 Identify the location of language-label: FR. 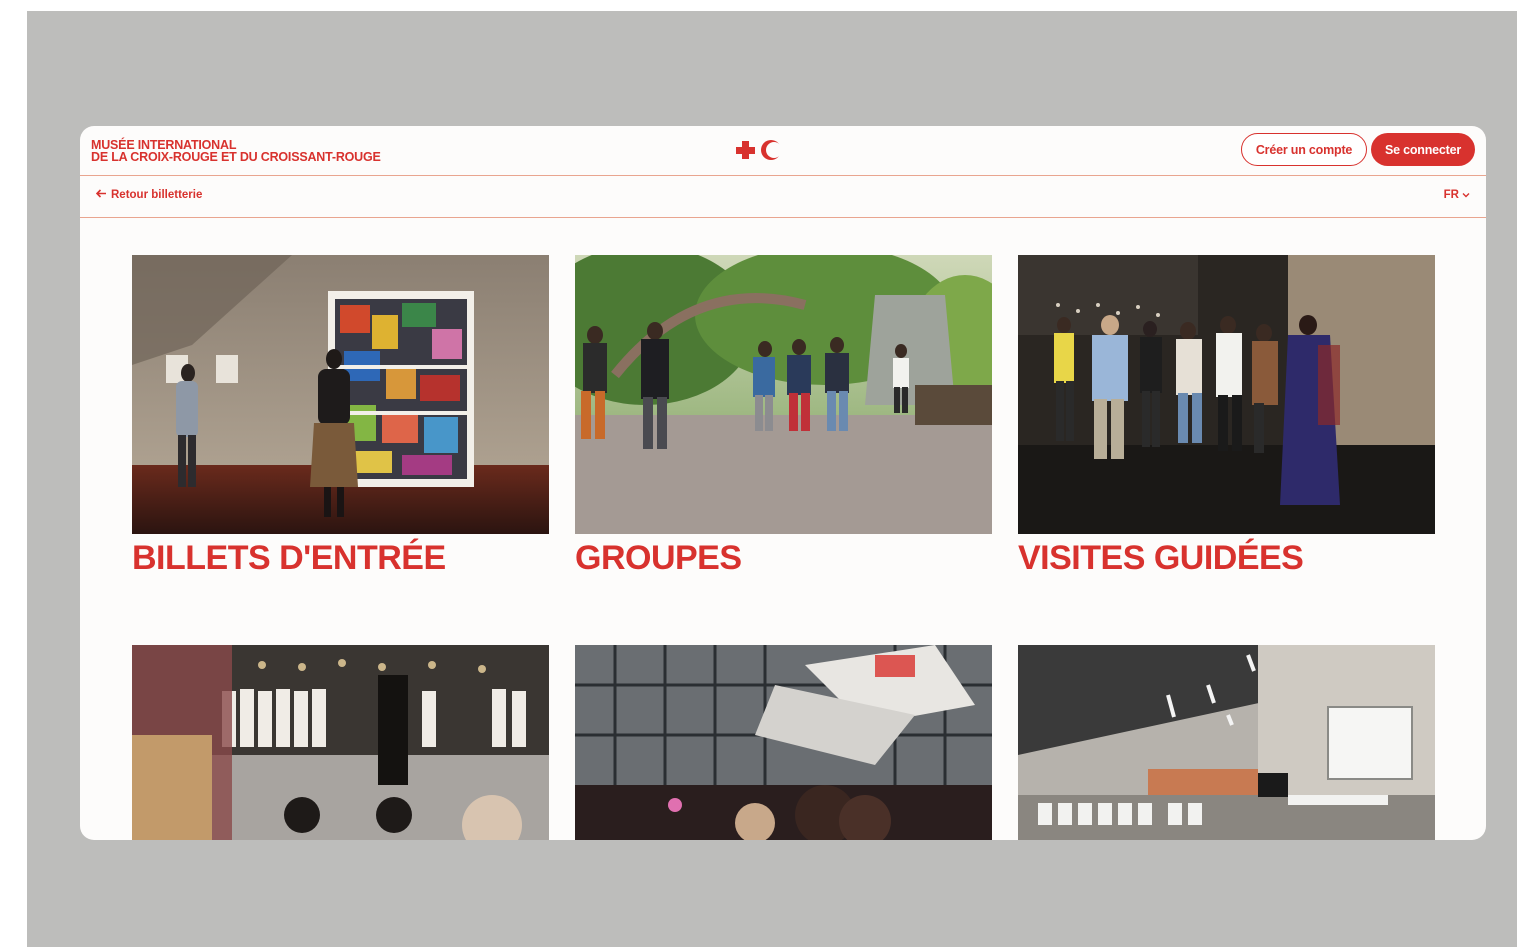
(1451, 195).